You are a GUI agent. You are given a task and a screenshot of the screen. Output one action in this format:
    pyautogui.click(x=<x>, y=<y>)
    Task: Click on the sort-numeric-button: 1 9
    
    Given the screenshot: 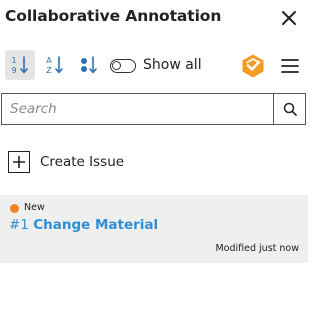 What is the action you would take?
    pyautogui.click(x=20, y=65)
    